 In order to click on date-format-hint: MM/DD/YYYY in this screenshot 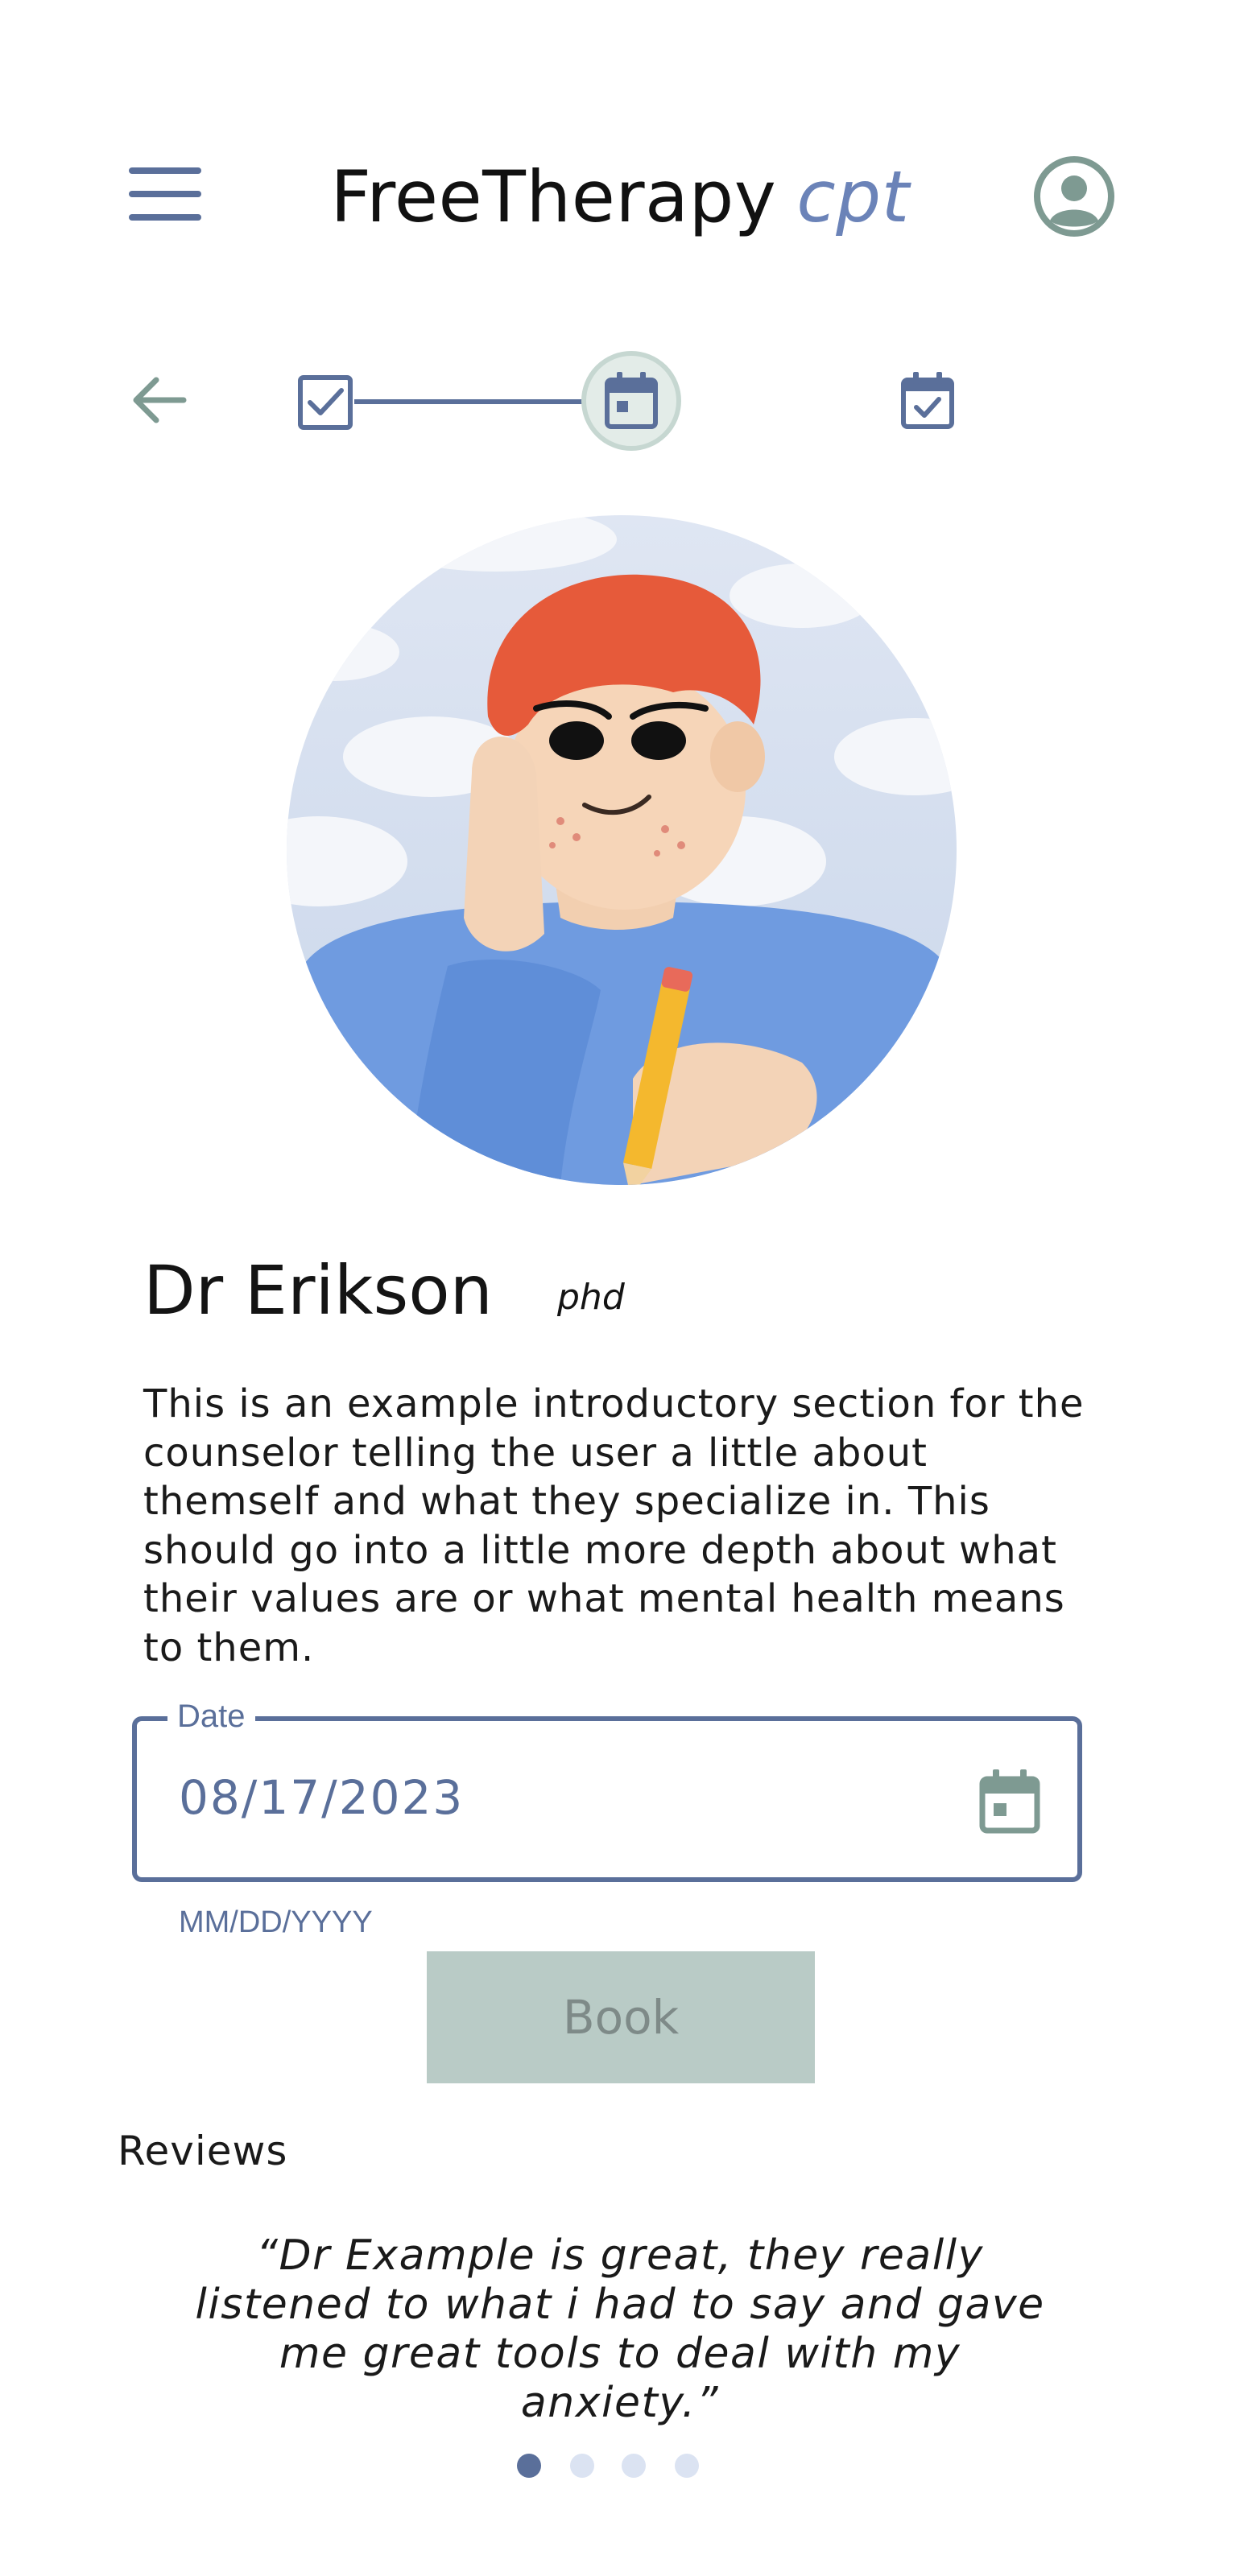, I will do `click(276, 1922)`.